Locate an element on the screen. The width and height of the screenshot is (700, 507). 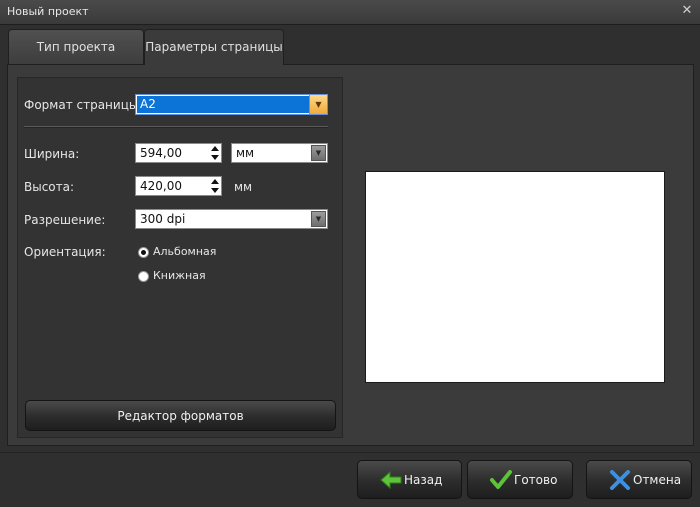
cross-icon is located at coordinates (620, 480).